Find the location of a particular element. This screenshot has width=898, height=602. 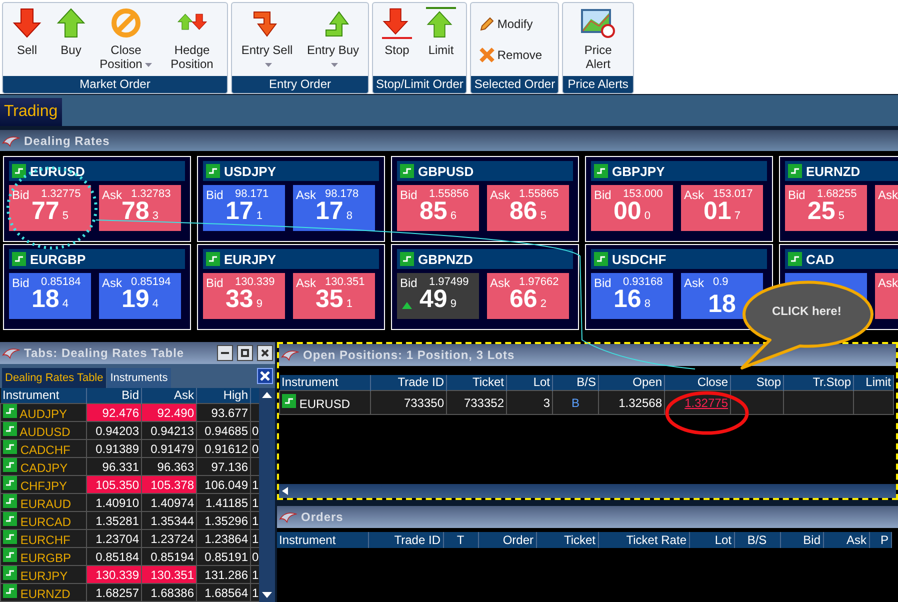

big-figure: 18 is located at coordinates (722, 304).